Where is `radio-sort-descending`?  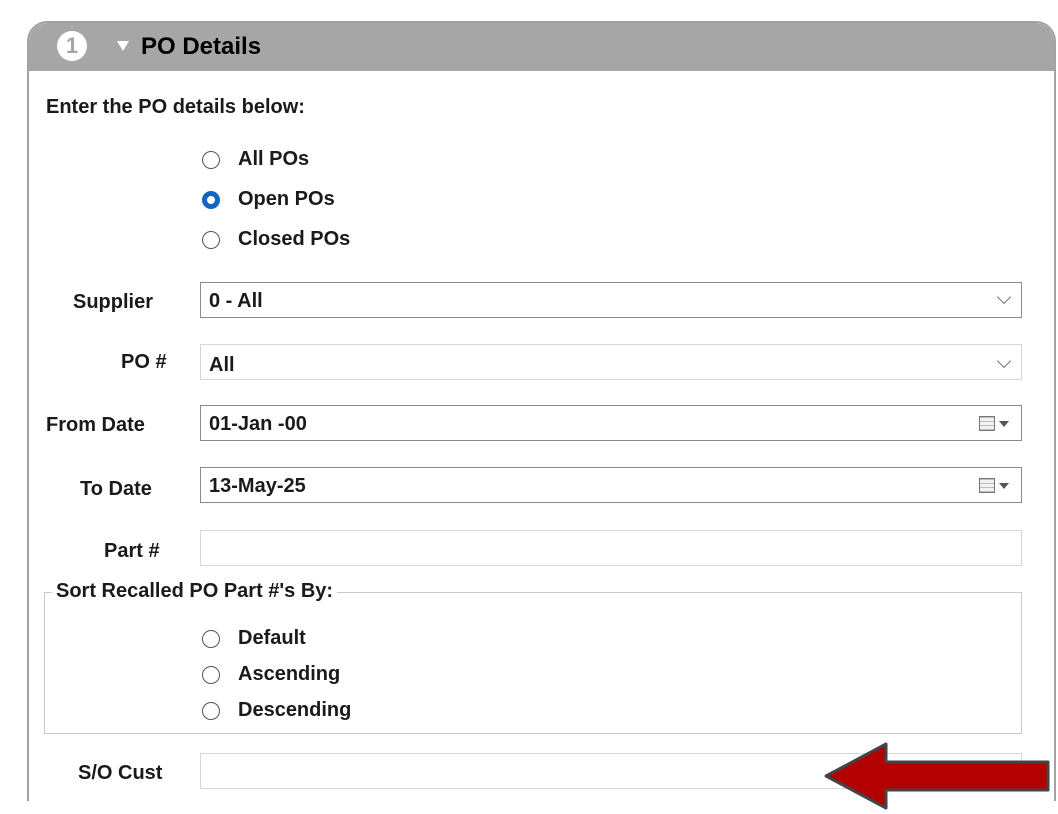 radio-sort-descending is located at coordinates (211, 711).